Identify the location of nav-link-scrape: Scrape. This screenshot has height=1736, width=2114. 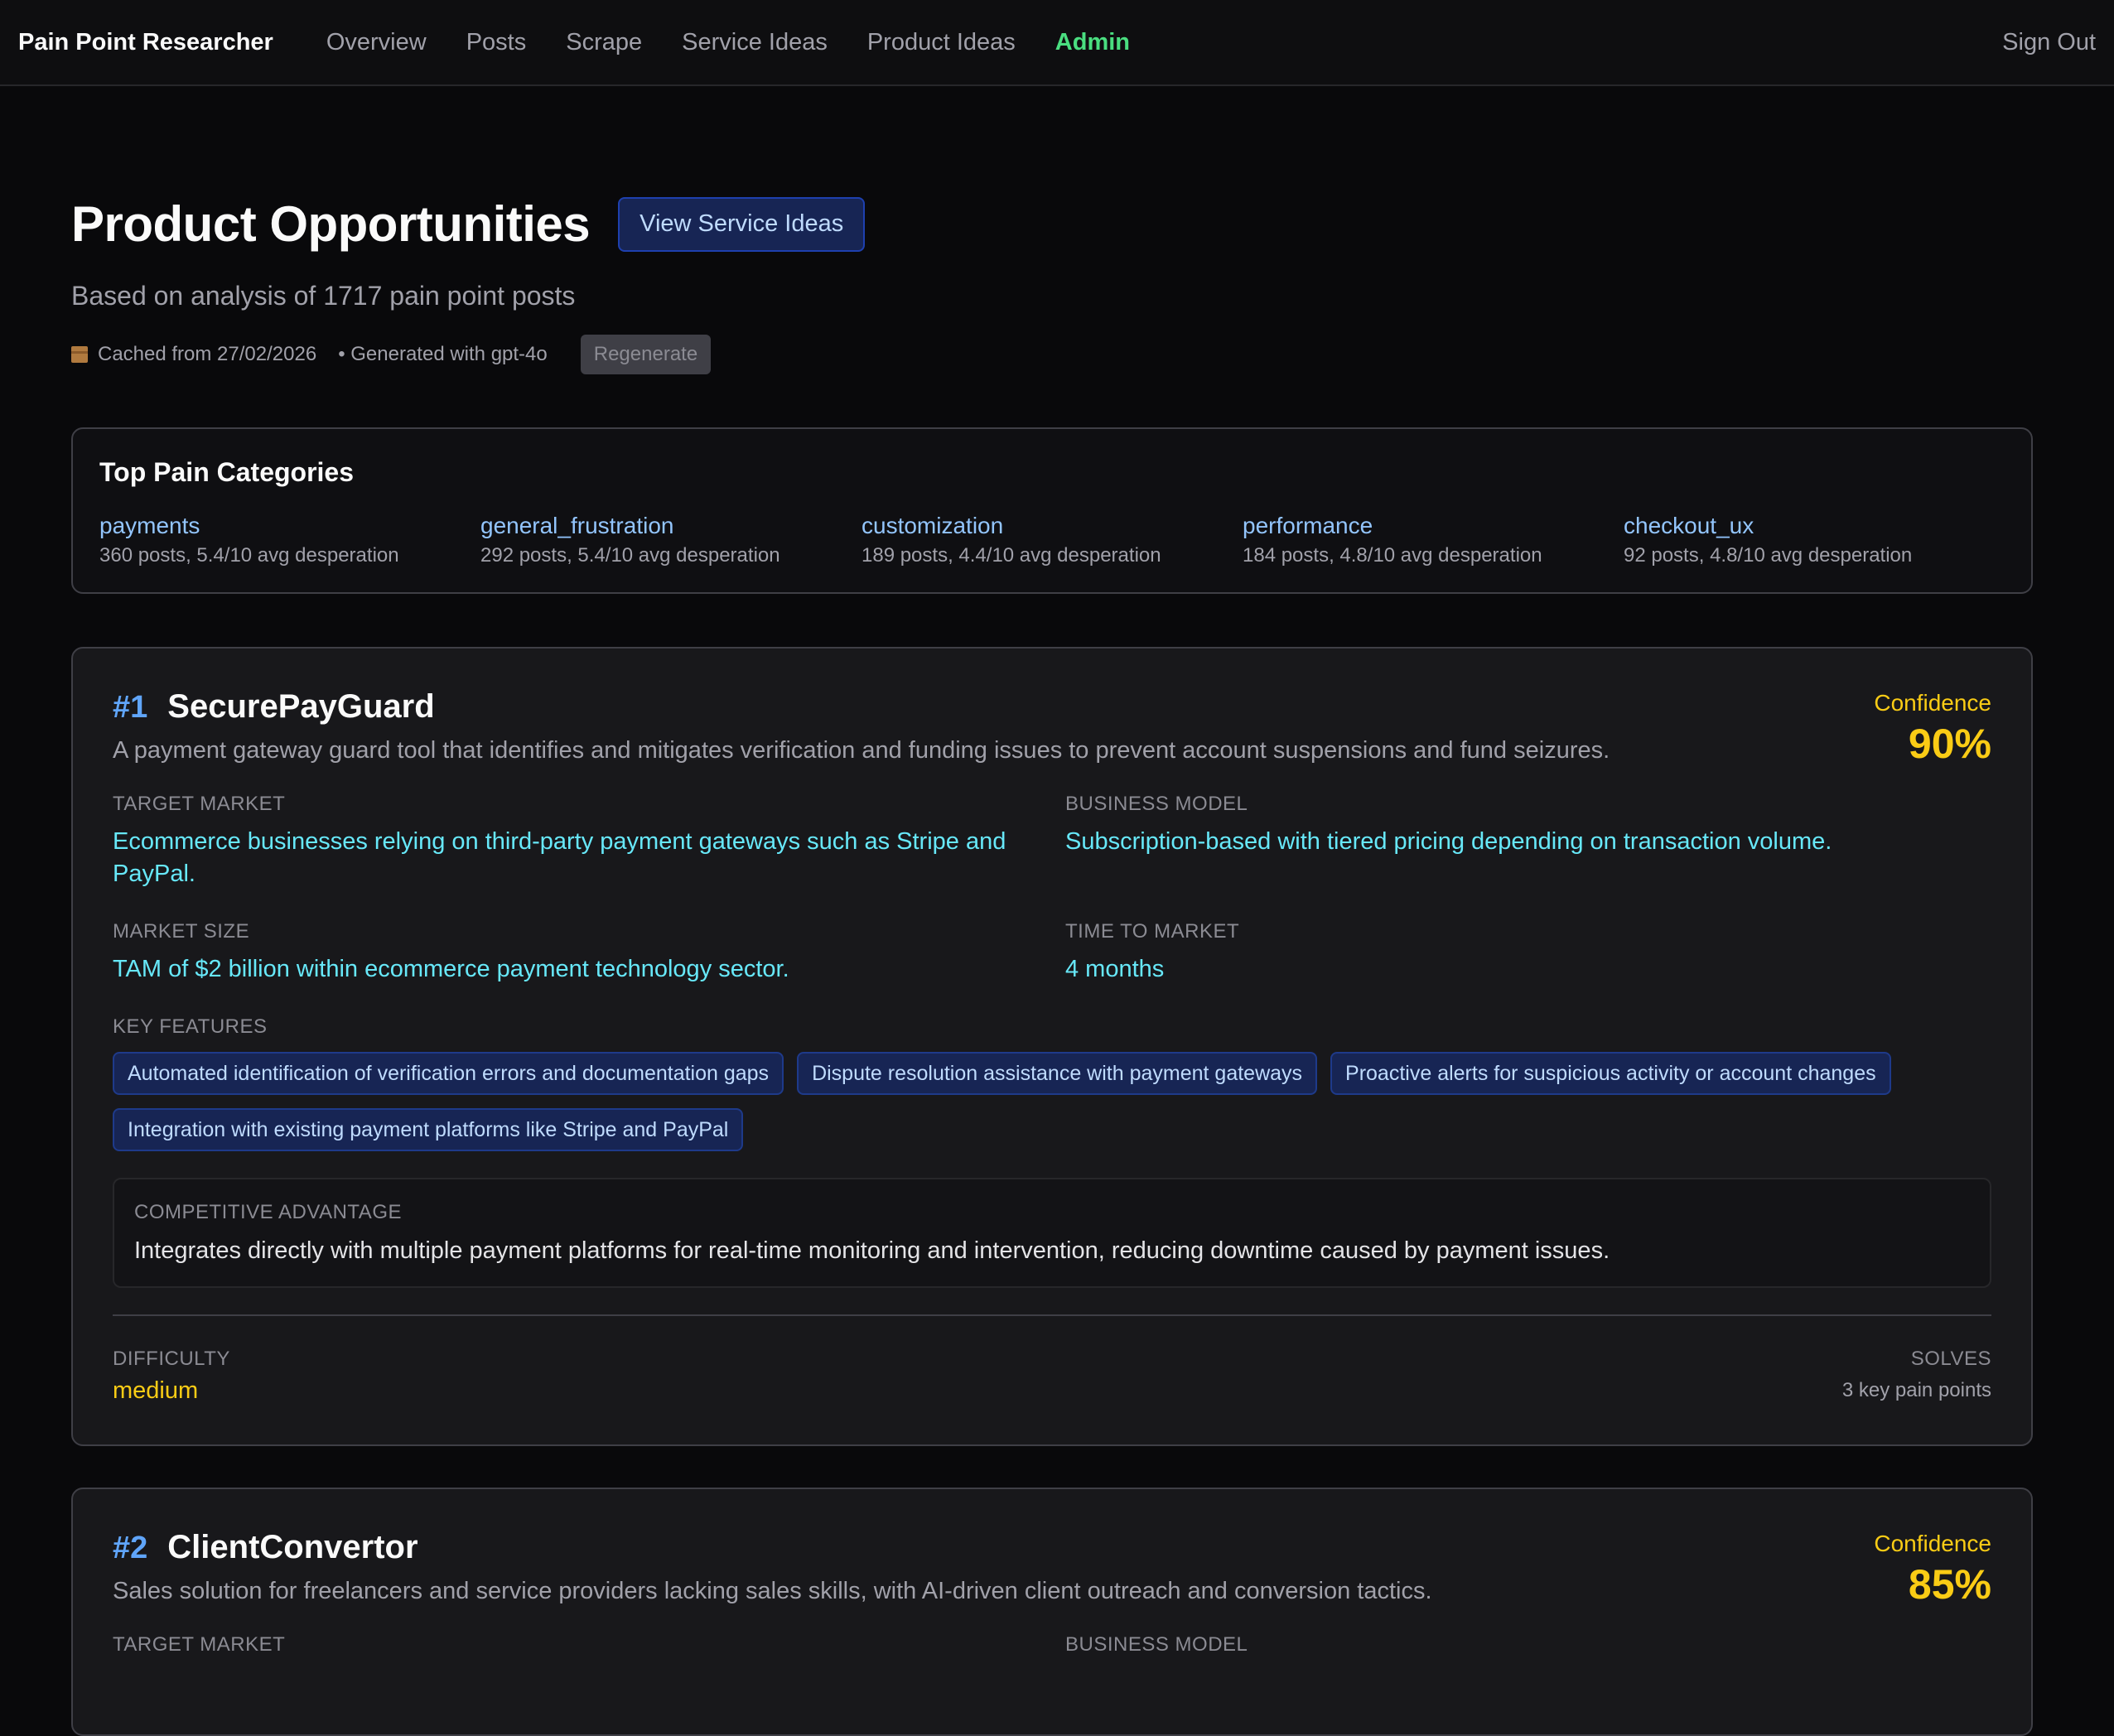
(604, 43).